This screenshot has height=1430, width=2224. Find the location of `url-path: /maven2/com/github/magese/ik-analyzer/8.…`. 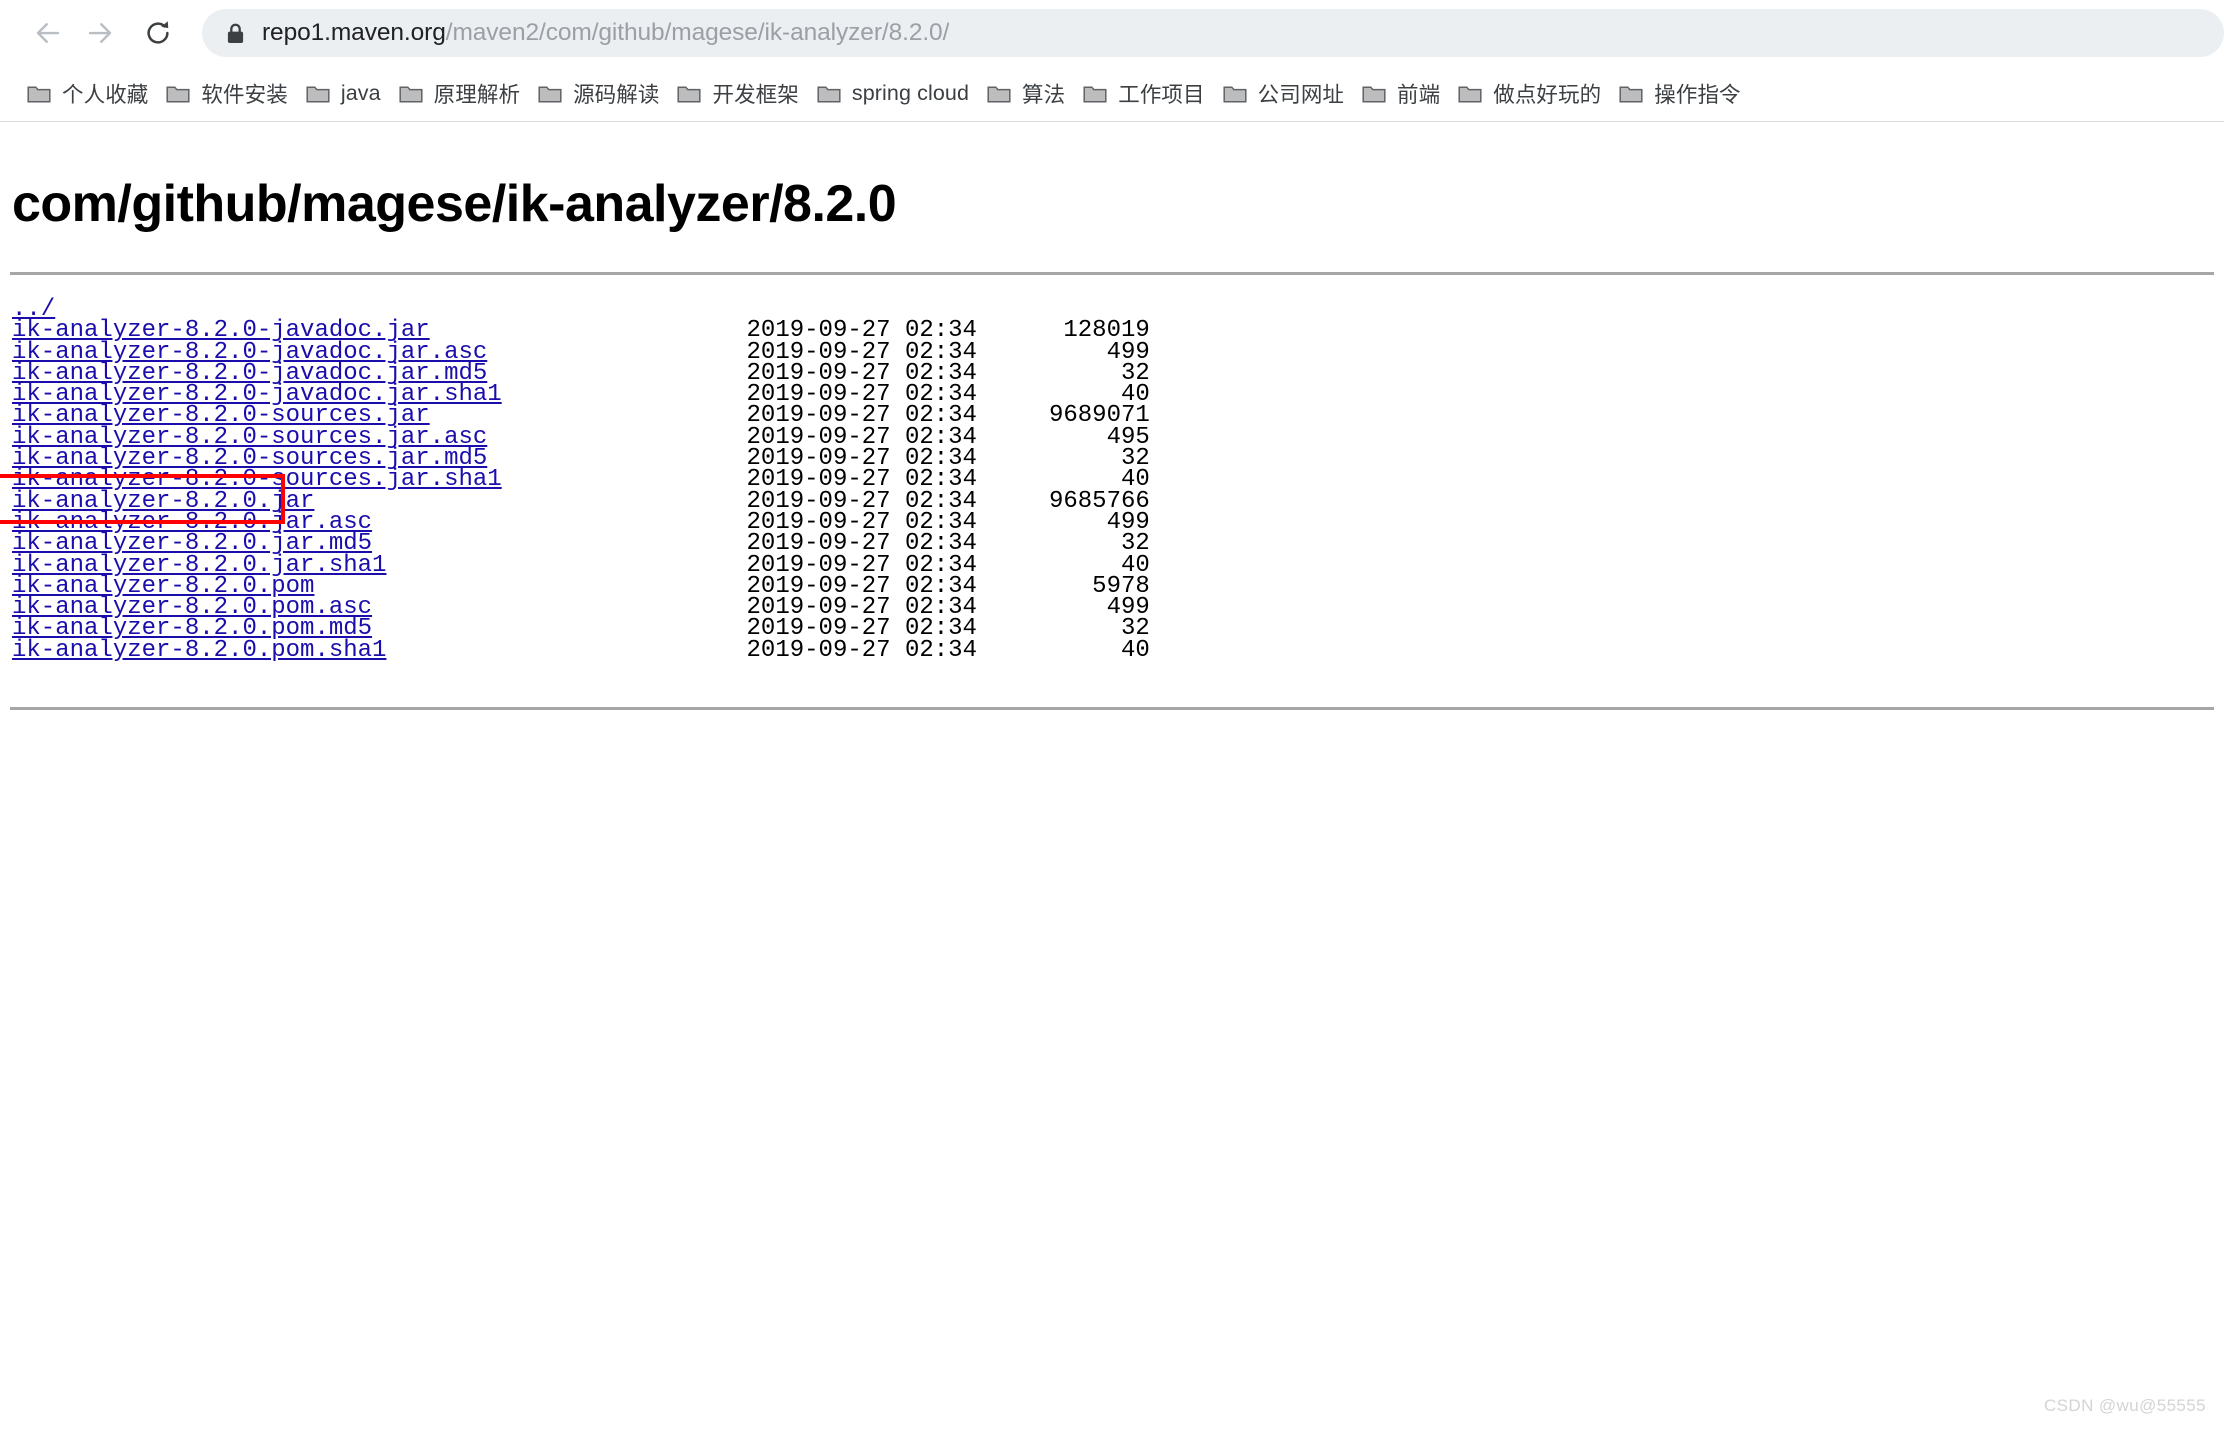

url-path: /maven2/com/github/magese/ik-analyzer/8.… is located at coordinates (697, 32).